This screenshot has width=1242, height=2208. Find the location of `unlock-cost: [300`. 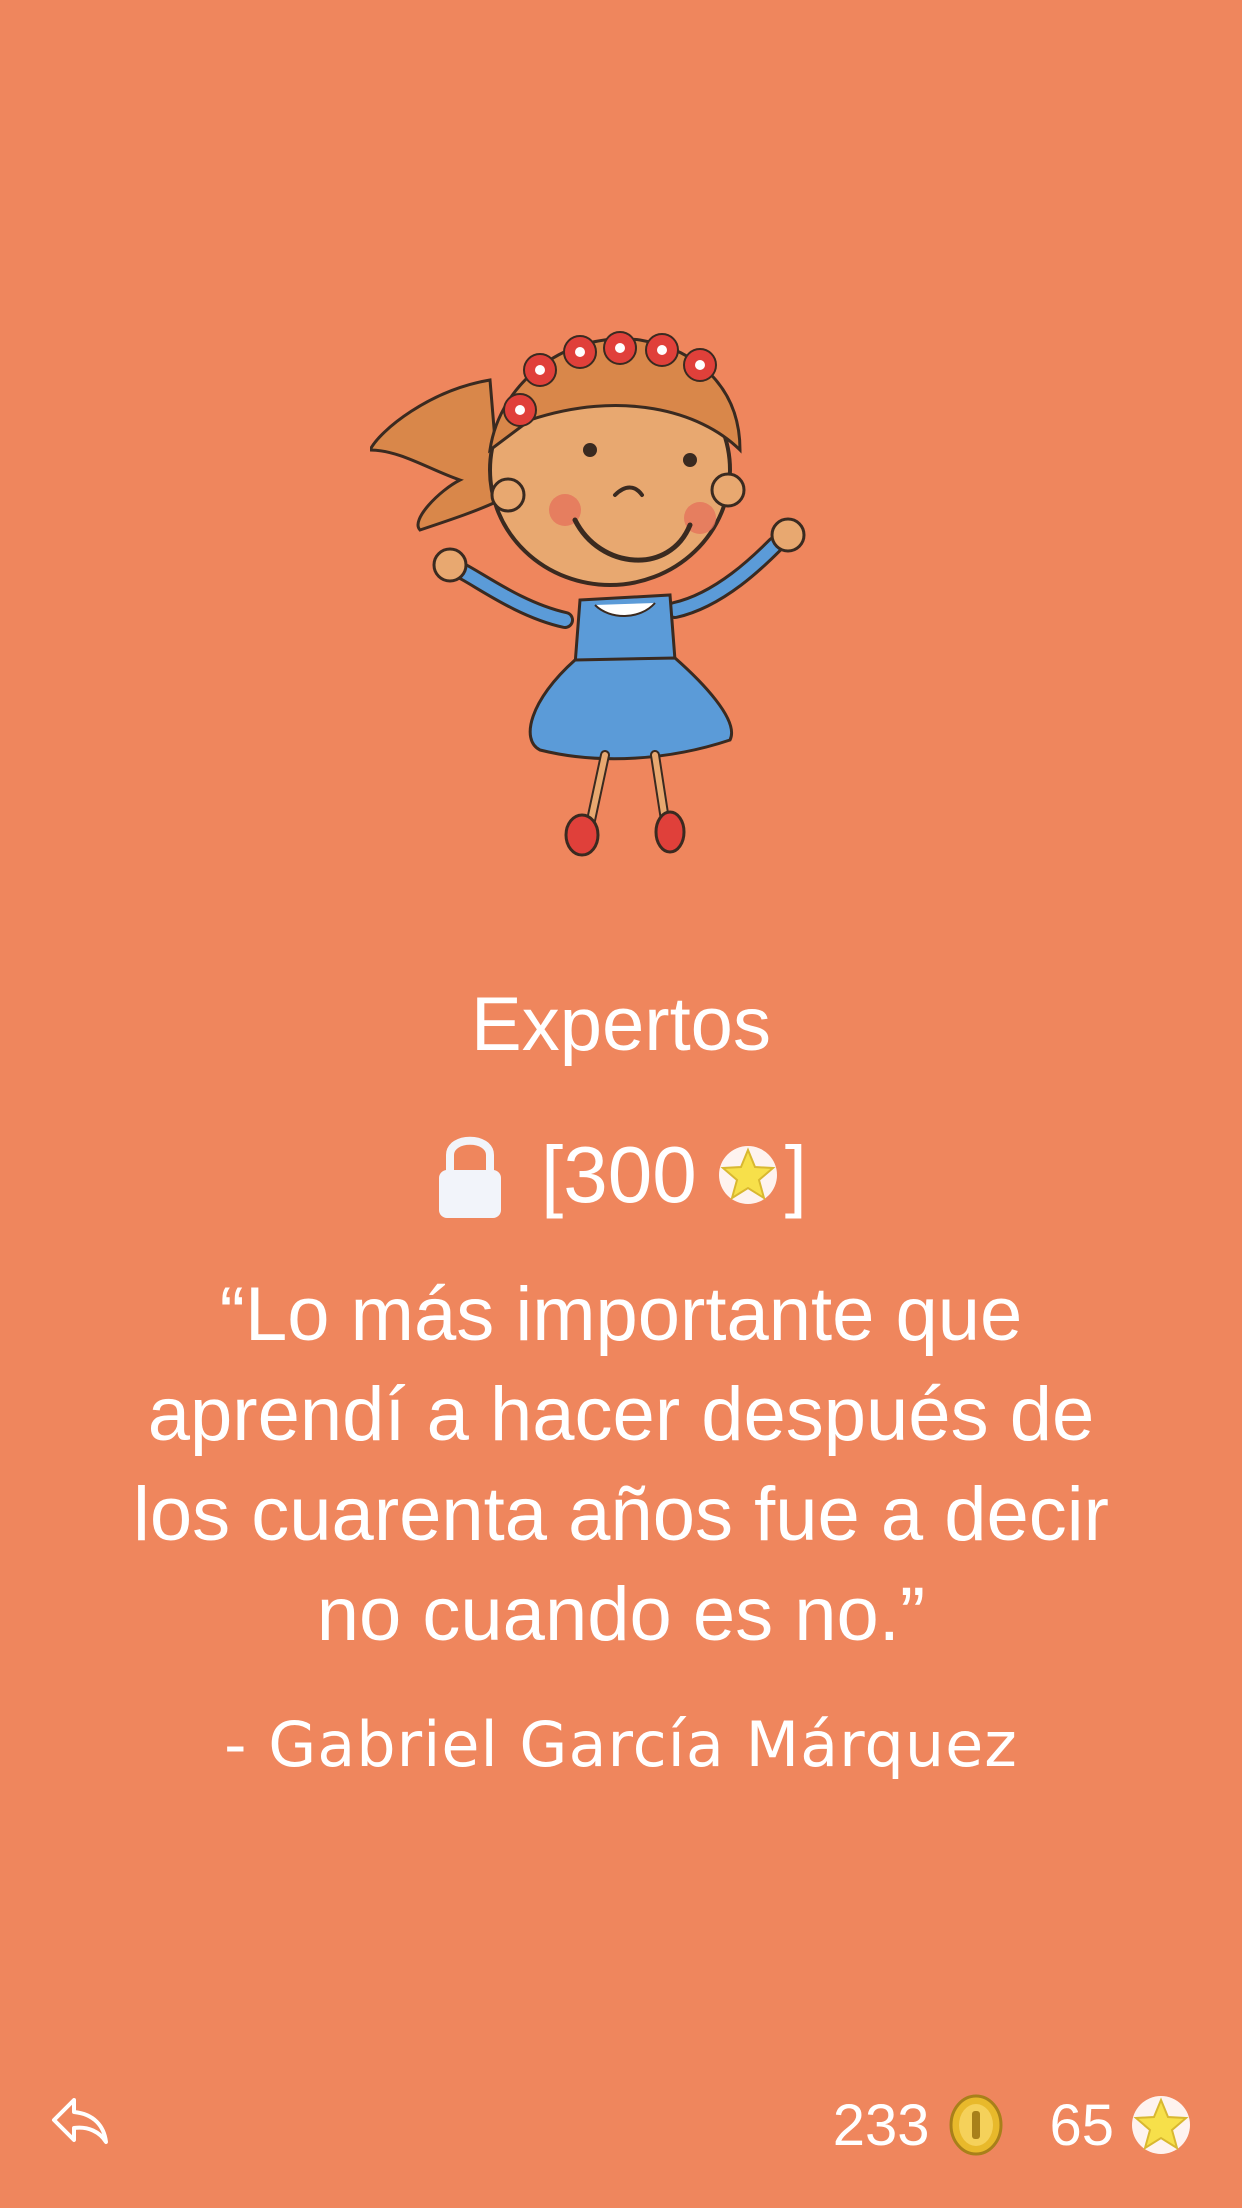

unlock-cost: [300 is located at coordinates (619, 1174).